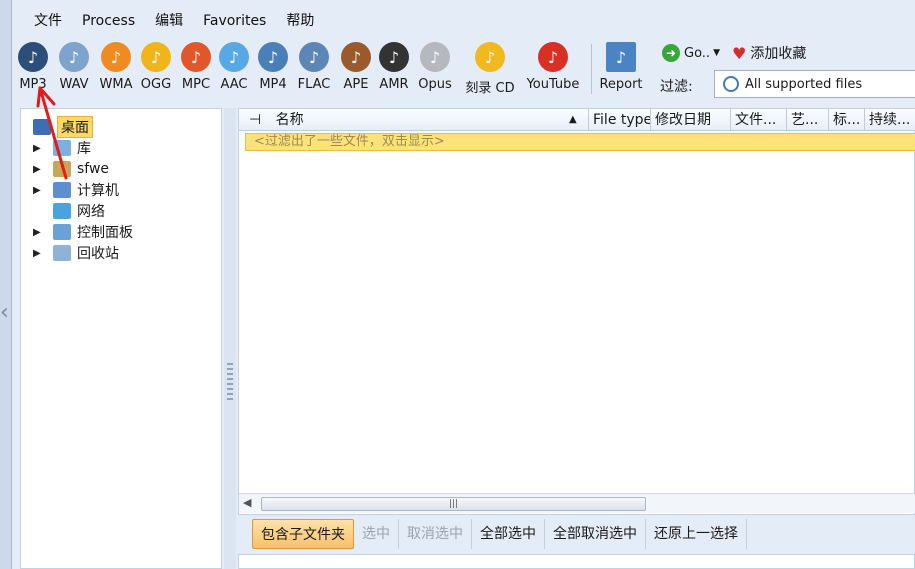 This screenshot has width=915, height=569. I want to click on scroll-left-icon: ◀, so click(247, 502).